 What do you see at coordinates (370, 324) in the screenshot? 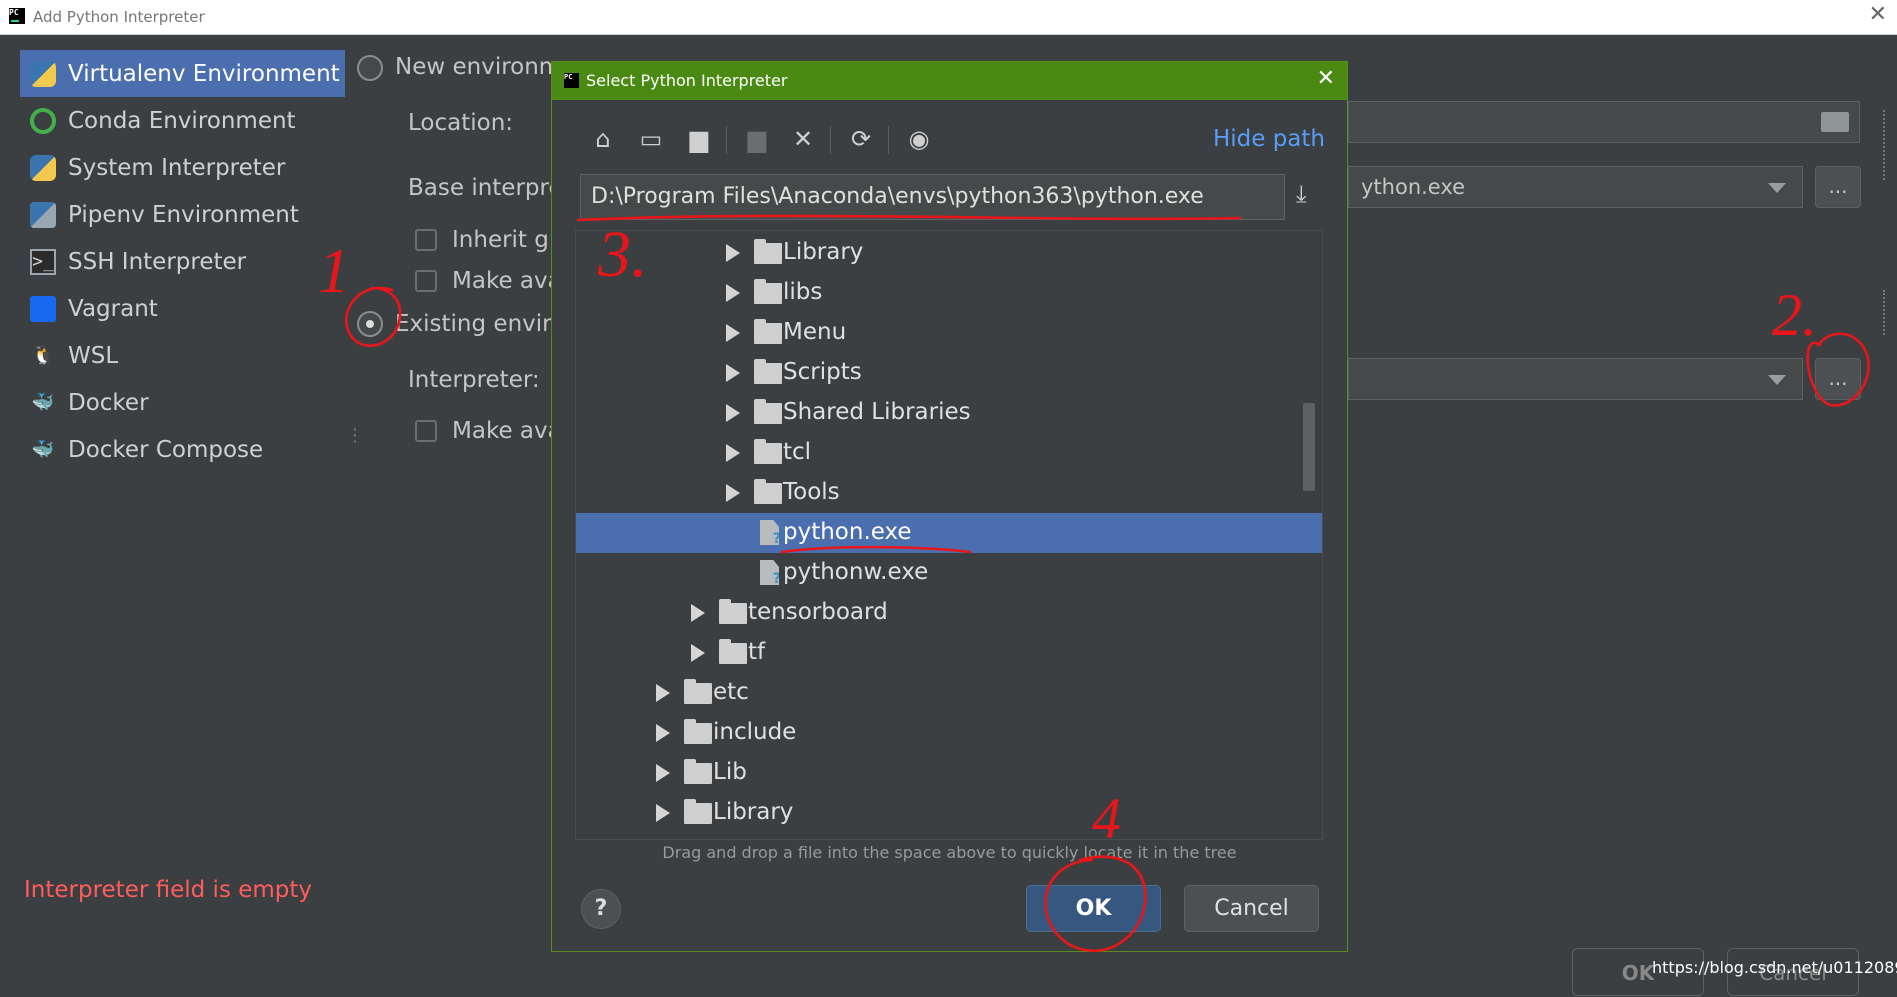
I see `existing-environment-radio` at bounding box center [370, 324].